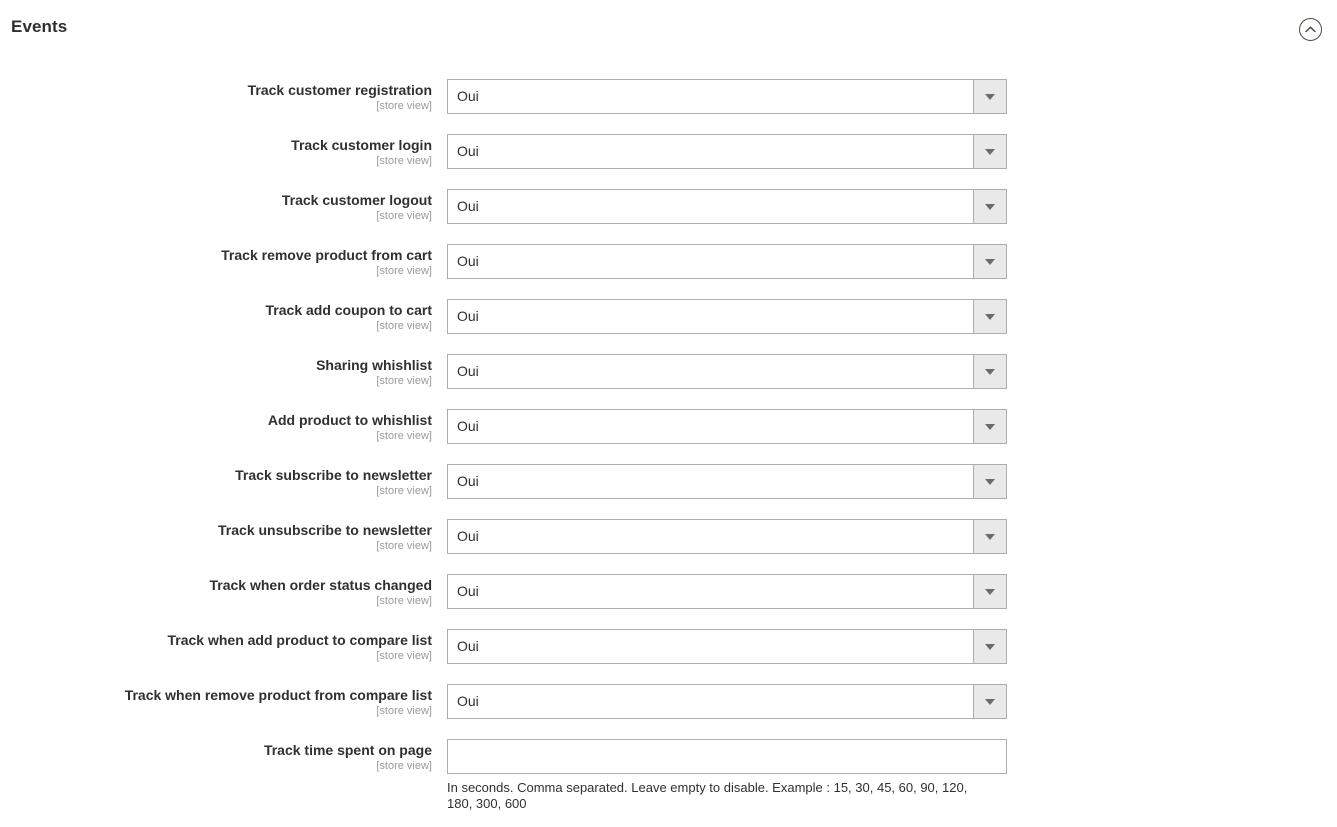 The image size is (1337, 827). I want to click on field-label: Track when order status changed, so click(320, 585).